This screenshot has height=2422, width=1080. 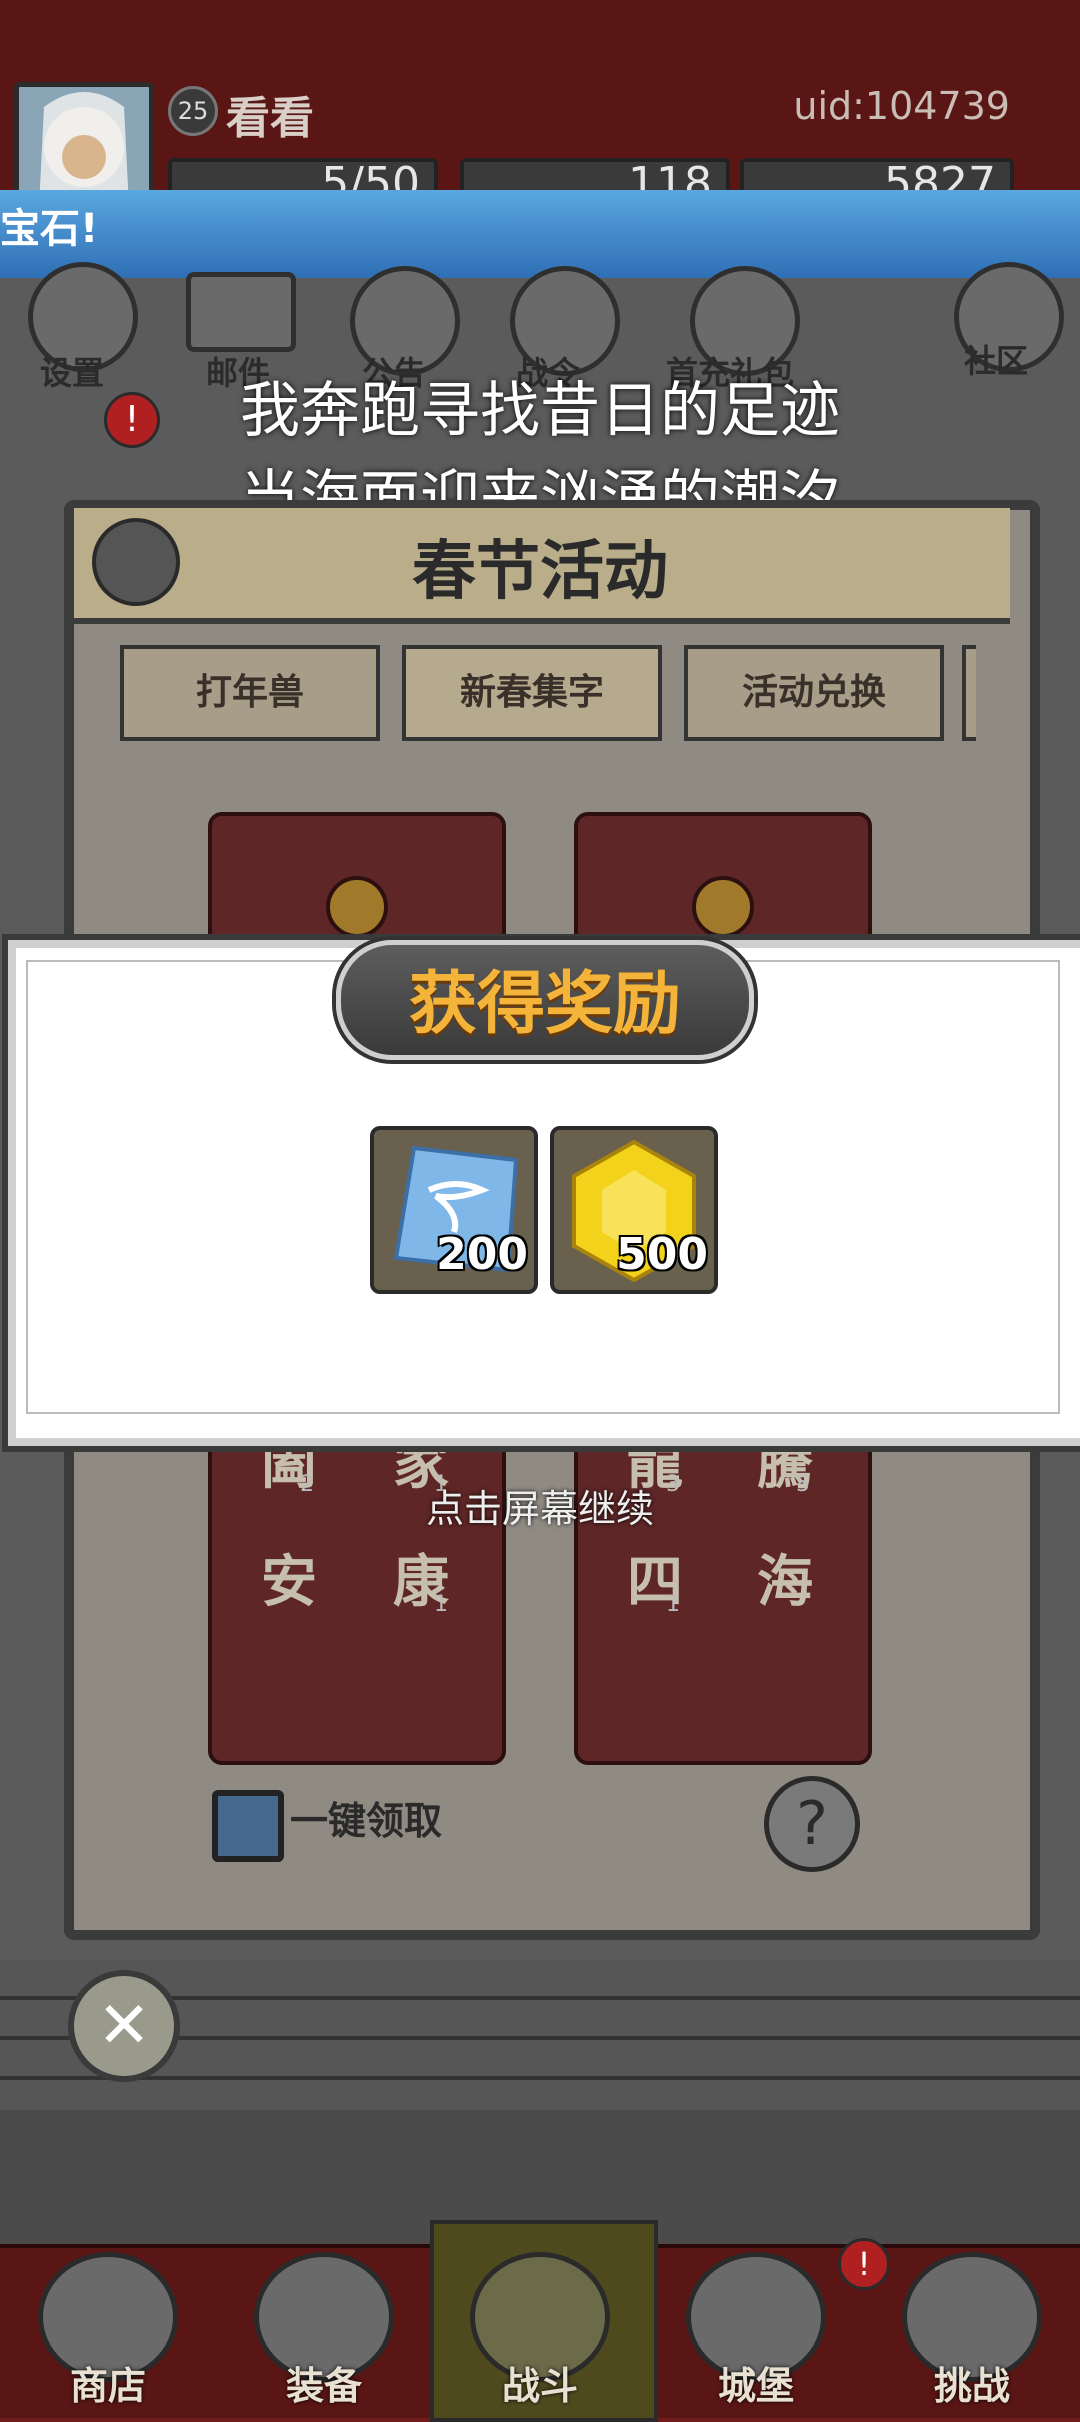 What do you see at coordinates (366, 1821) in the screenshot?
I see `one-key-claim-label: 一键领取` at bounding box center [366, 1821].